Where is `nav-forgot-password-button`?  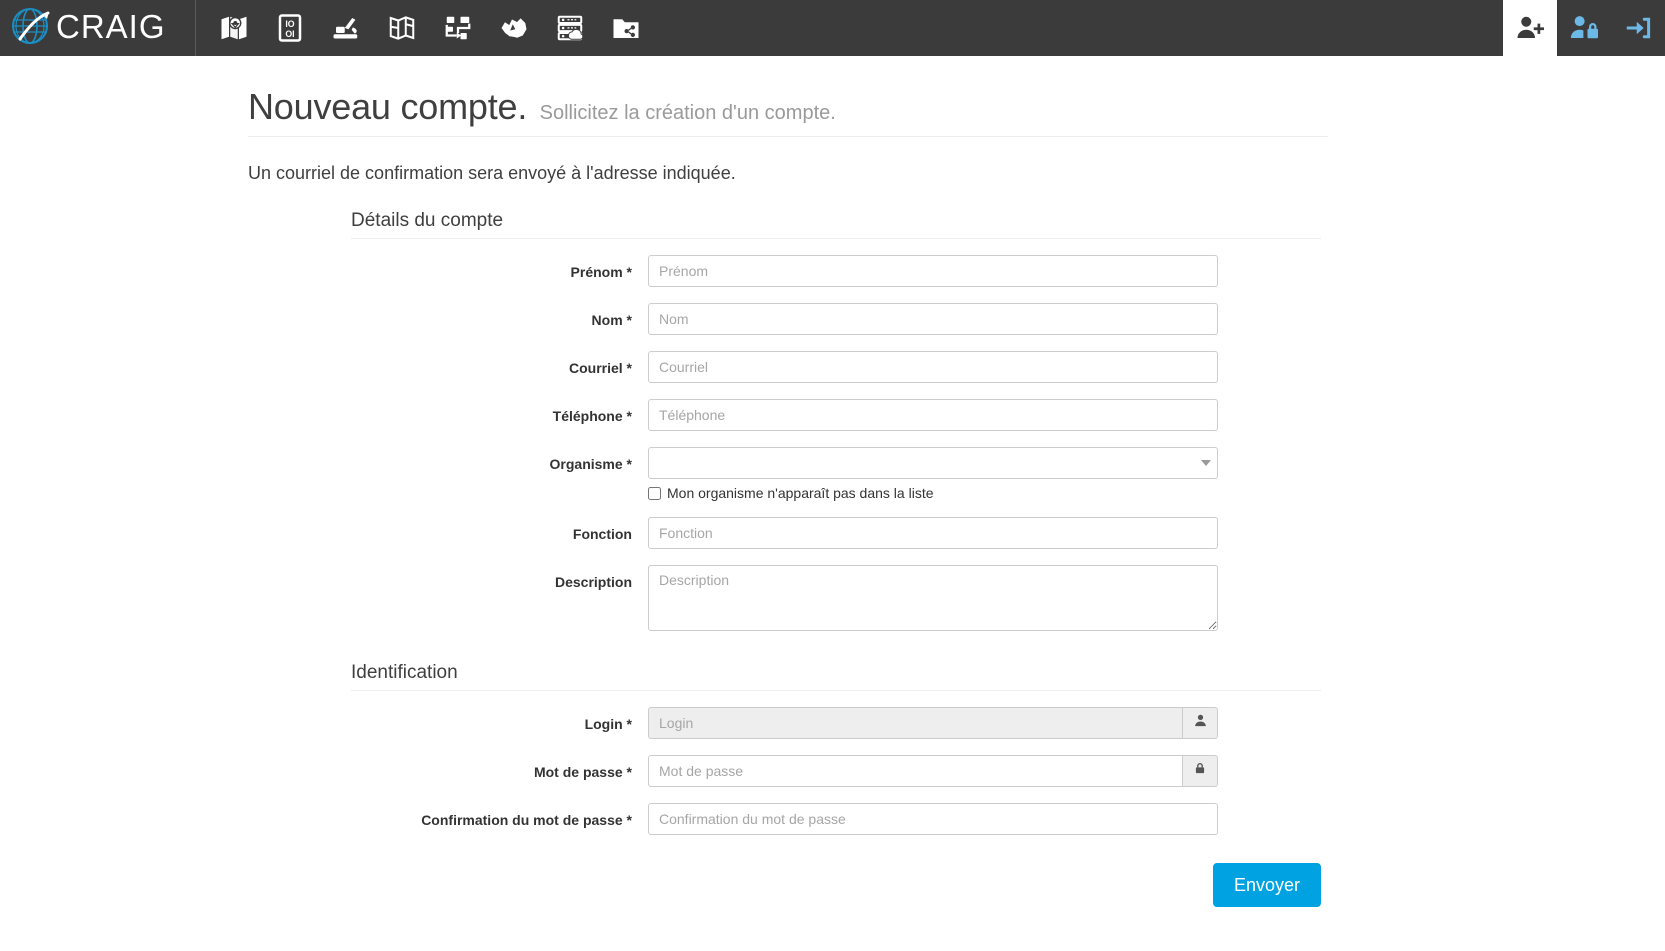
nav-forgot-password-button is located at coordinates (1584, 28).